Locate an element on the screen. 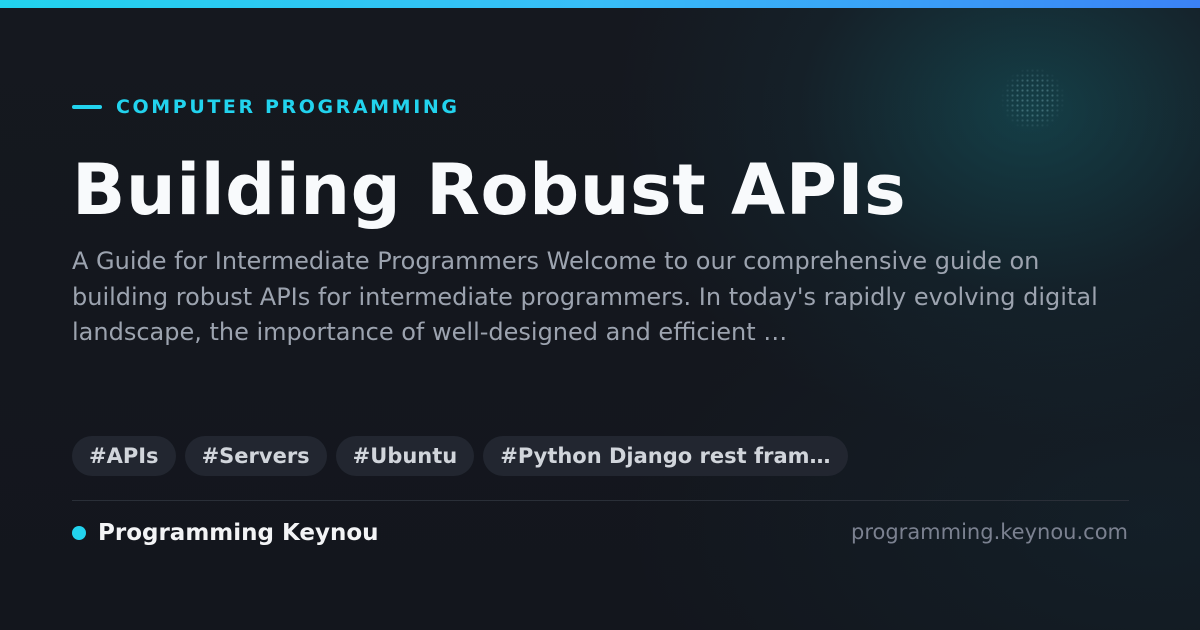 The height and width of the screenshot is (630, 1200). category-kicker: COMPUTER PROGRAMMING is located at coordinates (266, 107).